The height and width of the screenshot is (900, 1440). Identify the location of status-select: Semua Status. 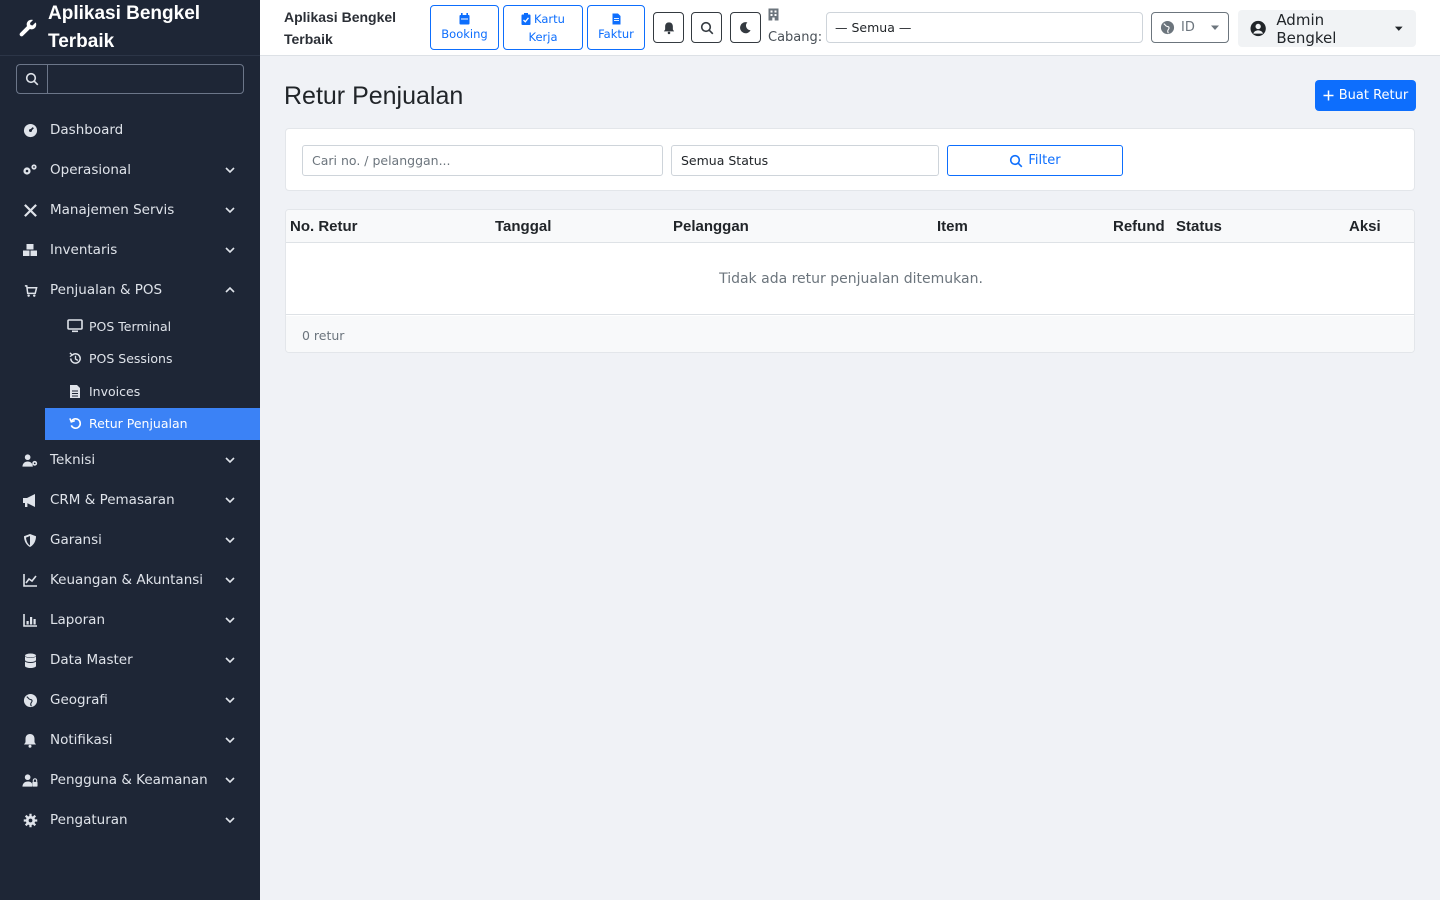
(805, 160).